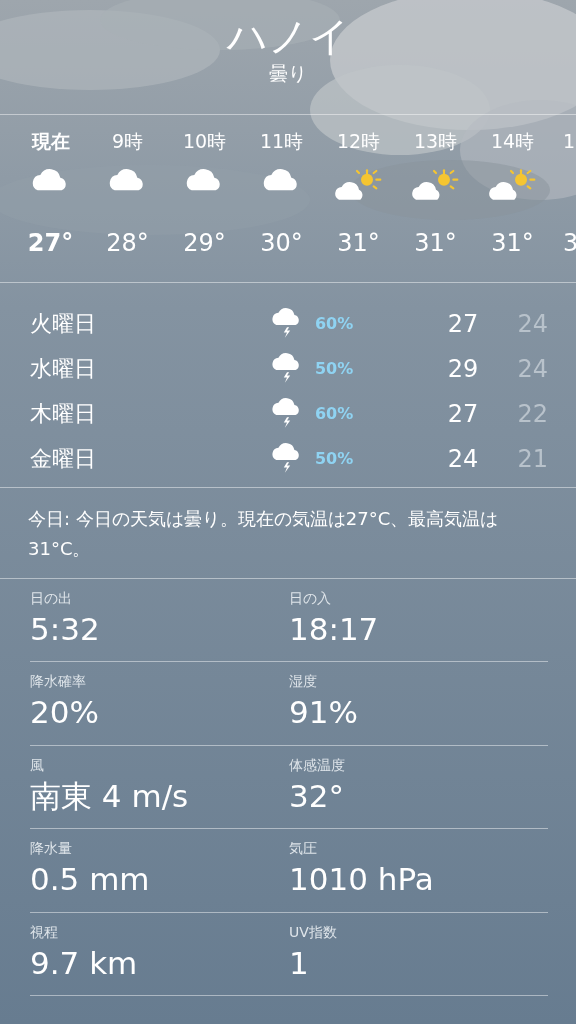 The width and height of the screenshot is (576, 1024). Describe the element at coordinates (281, 141) in the screenshot. I see `hour-label: 11時` at that location.